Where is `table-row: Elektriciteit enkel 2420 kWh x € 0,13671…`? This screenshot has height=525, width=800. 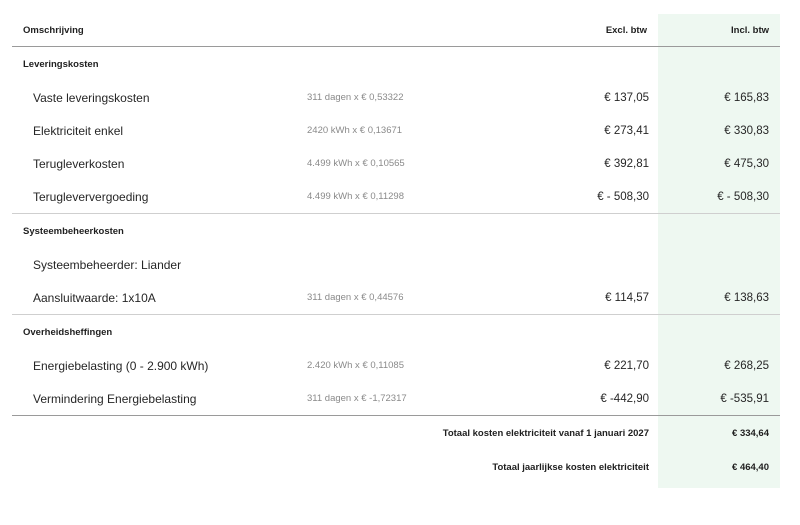 table-row: Elektriciteit enkel 2420 kWh x € 0,13671… is located at coordinates (396, 130).